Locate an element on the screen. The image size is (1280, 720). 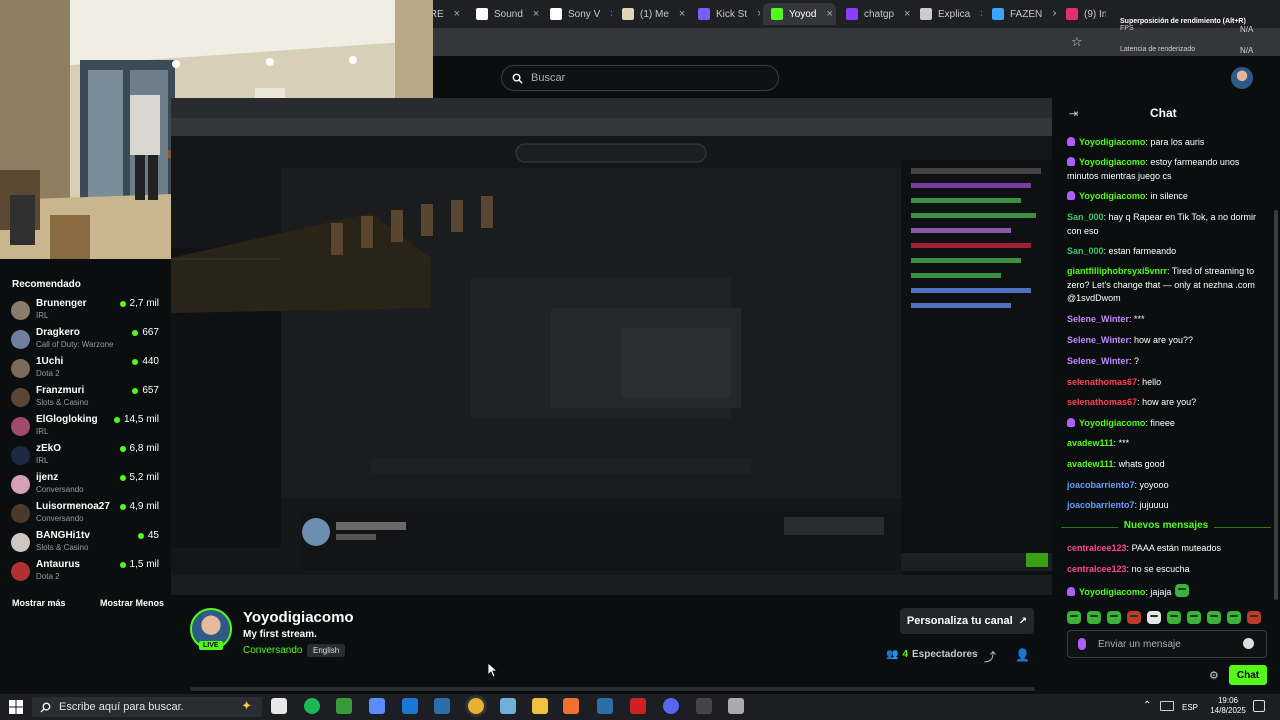
taskbar-app-copilot-icon is located at coordinates (377, 706).